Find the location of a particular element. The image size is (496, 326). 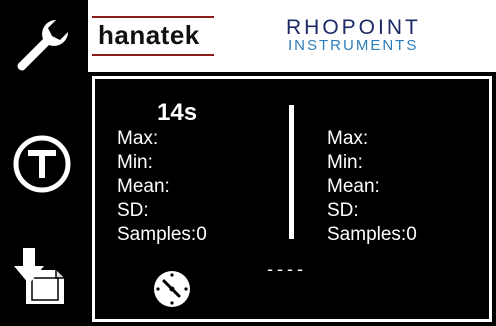

settings-button is located at coordinates (42, 46).